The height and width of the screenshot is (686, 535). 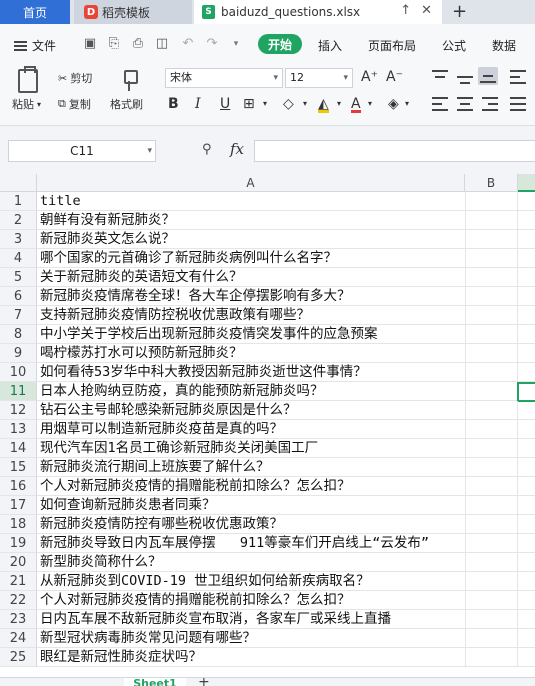 What do you see at coordinates (251, 353) in the screenshot?
I see `cell-a: 喝柠檬苏打水可以预防新冠肺炎？` at bounding box center [251, 353].